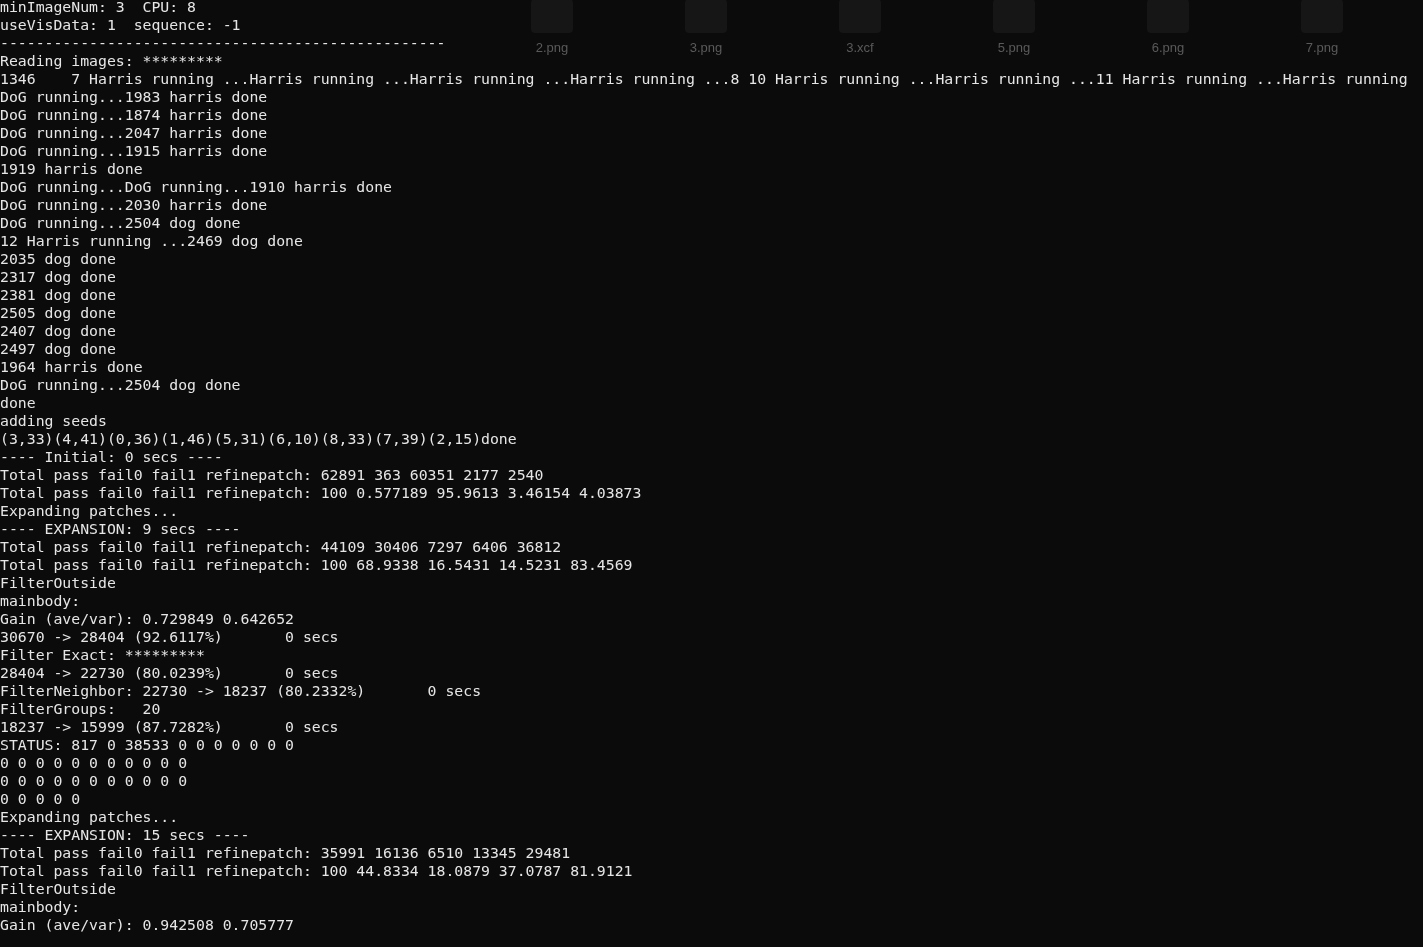  I want to click on terminal-line: adding seeds, so click(53, 420).